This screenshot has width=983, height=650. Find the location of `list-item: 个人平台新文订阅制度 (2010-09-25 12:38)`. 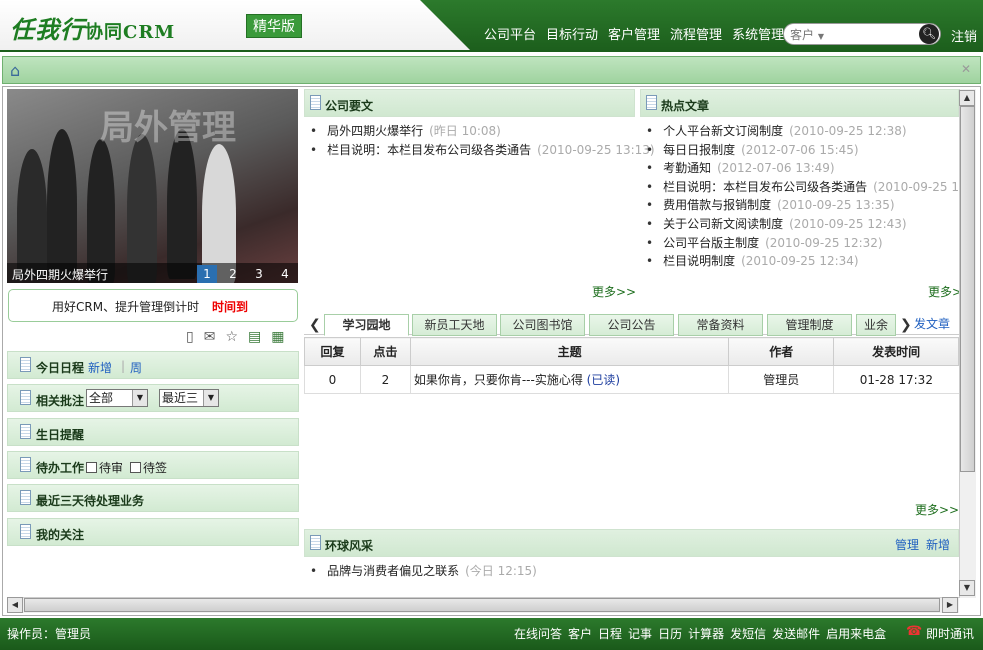

list-item: 个人平台新文订阅制度 (2010-09-25 12:38) is located at coordinates (802, 131).